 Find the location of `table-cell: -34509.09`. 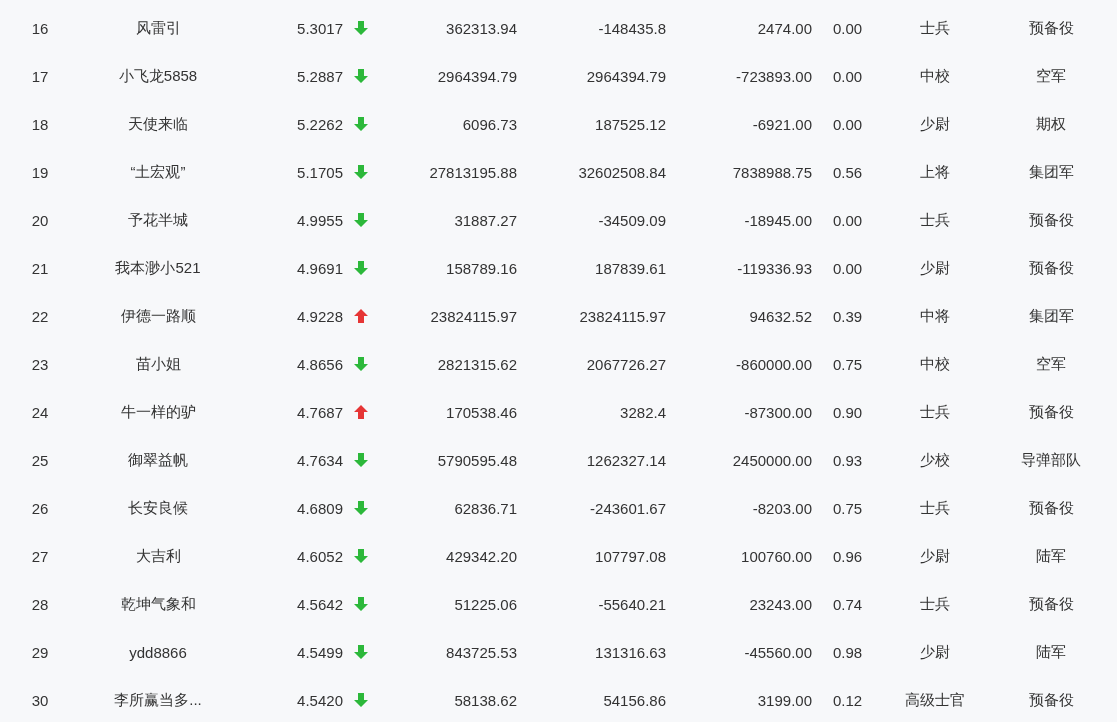

table-cell: -34509.09 is located at coordinates (632, 220).